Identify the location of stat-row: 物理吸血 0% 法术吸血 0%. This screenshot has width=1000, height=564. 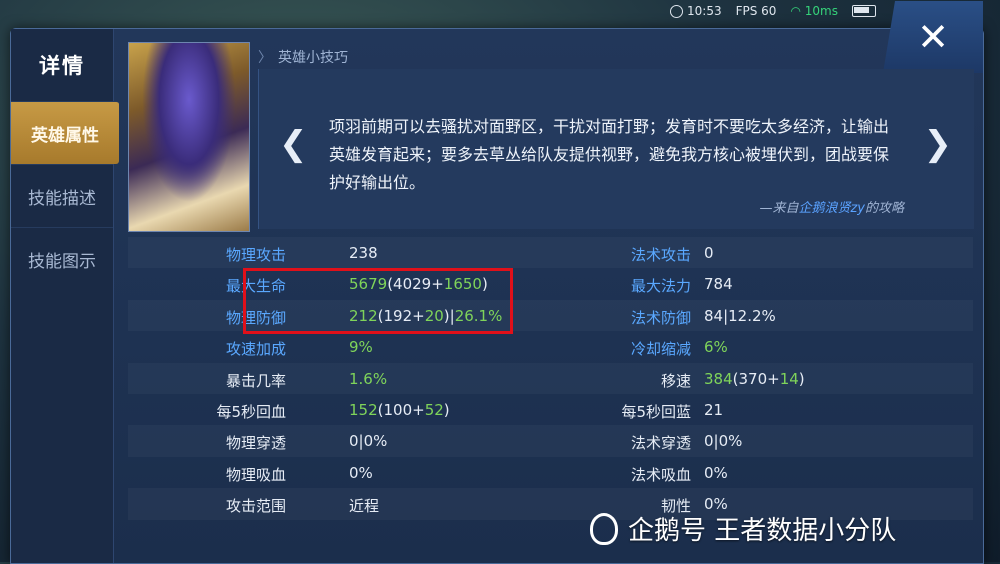
(550, 472).